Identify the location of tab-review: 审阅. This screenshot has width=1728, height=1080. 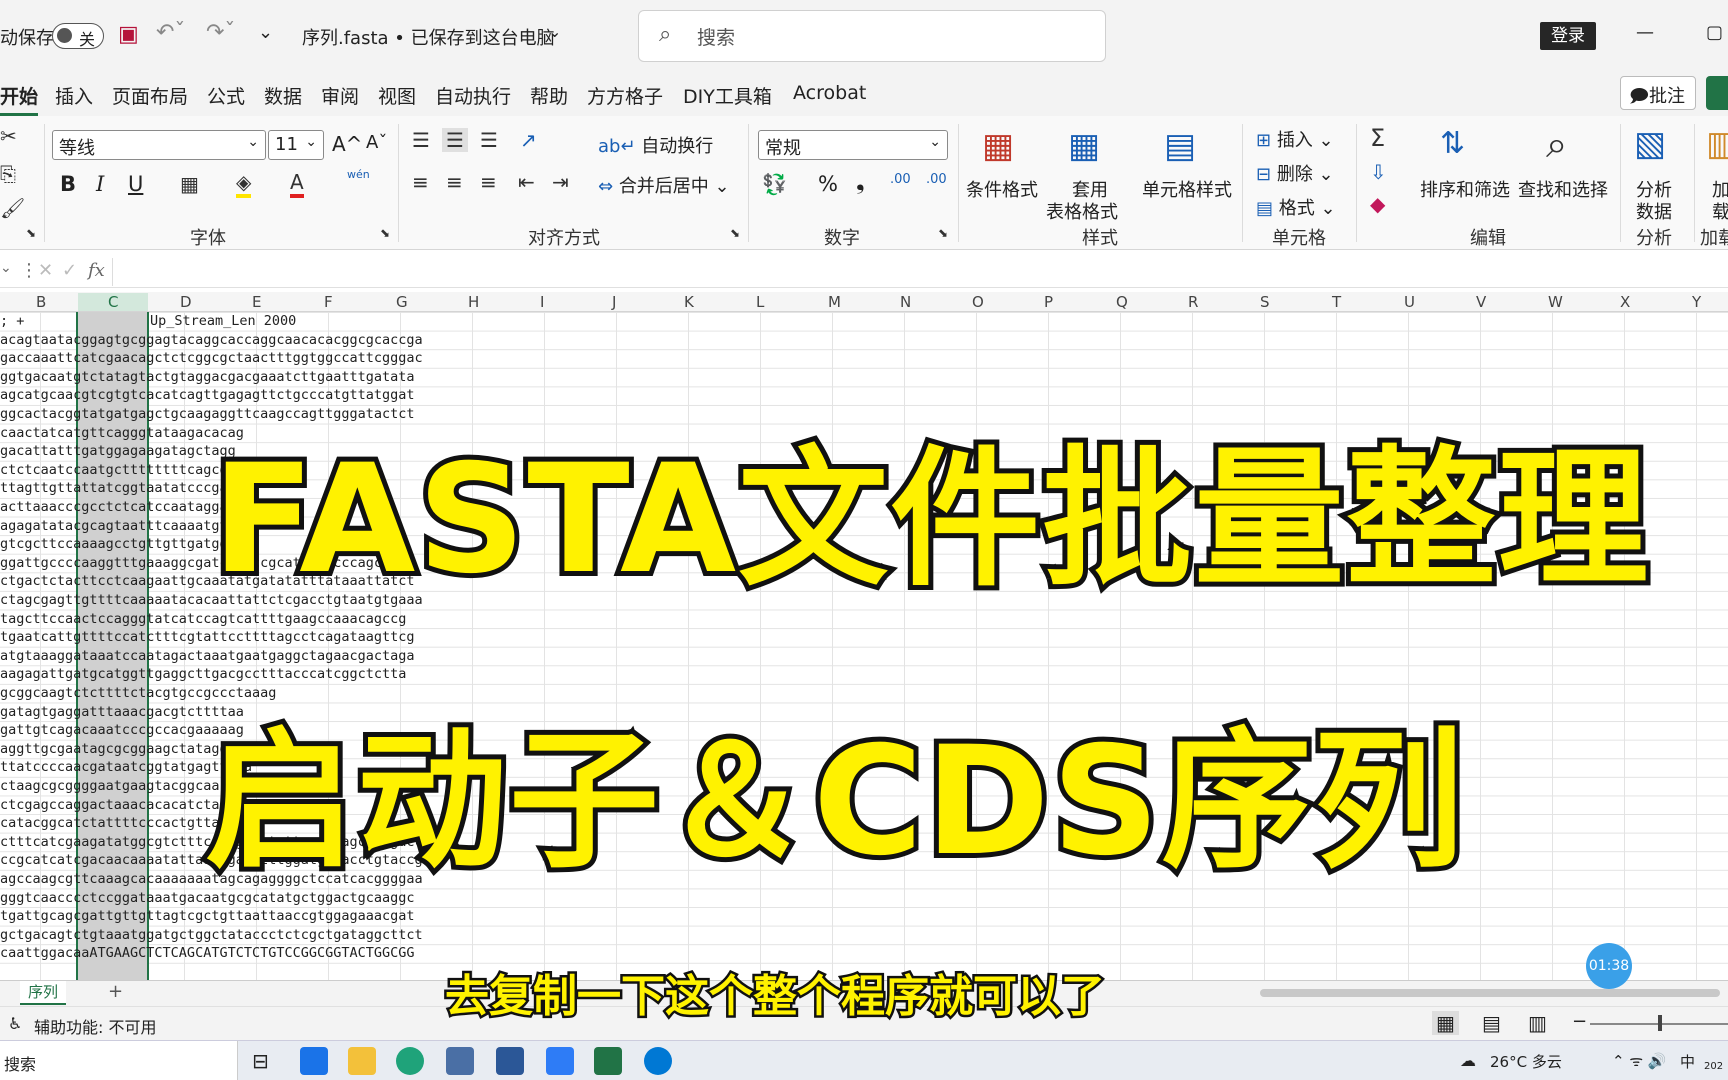
(340, 95).